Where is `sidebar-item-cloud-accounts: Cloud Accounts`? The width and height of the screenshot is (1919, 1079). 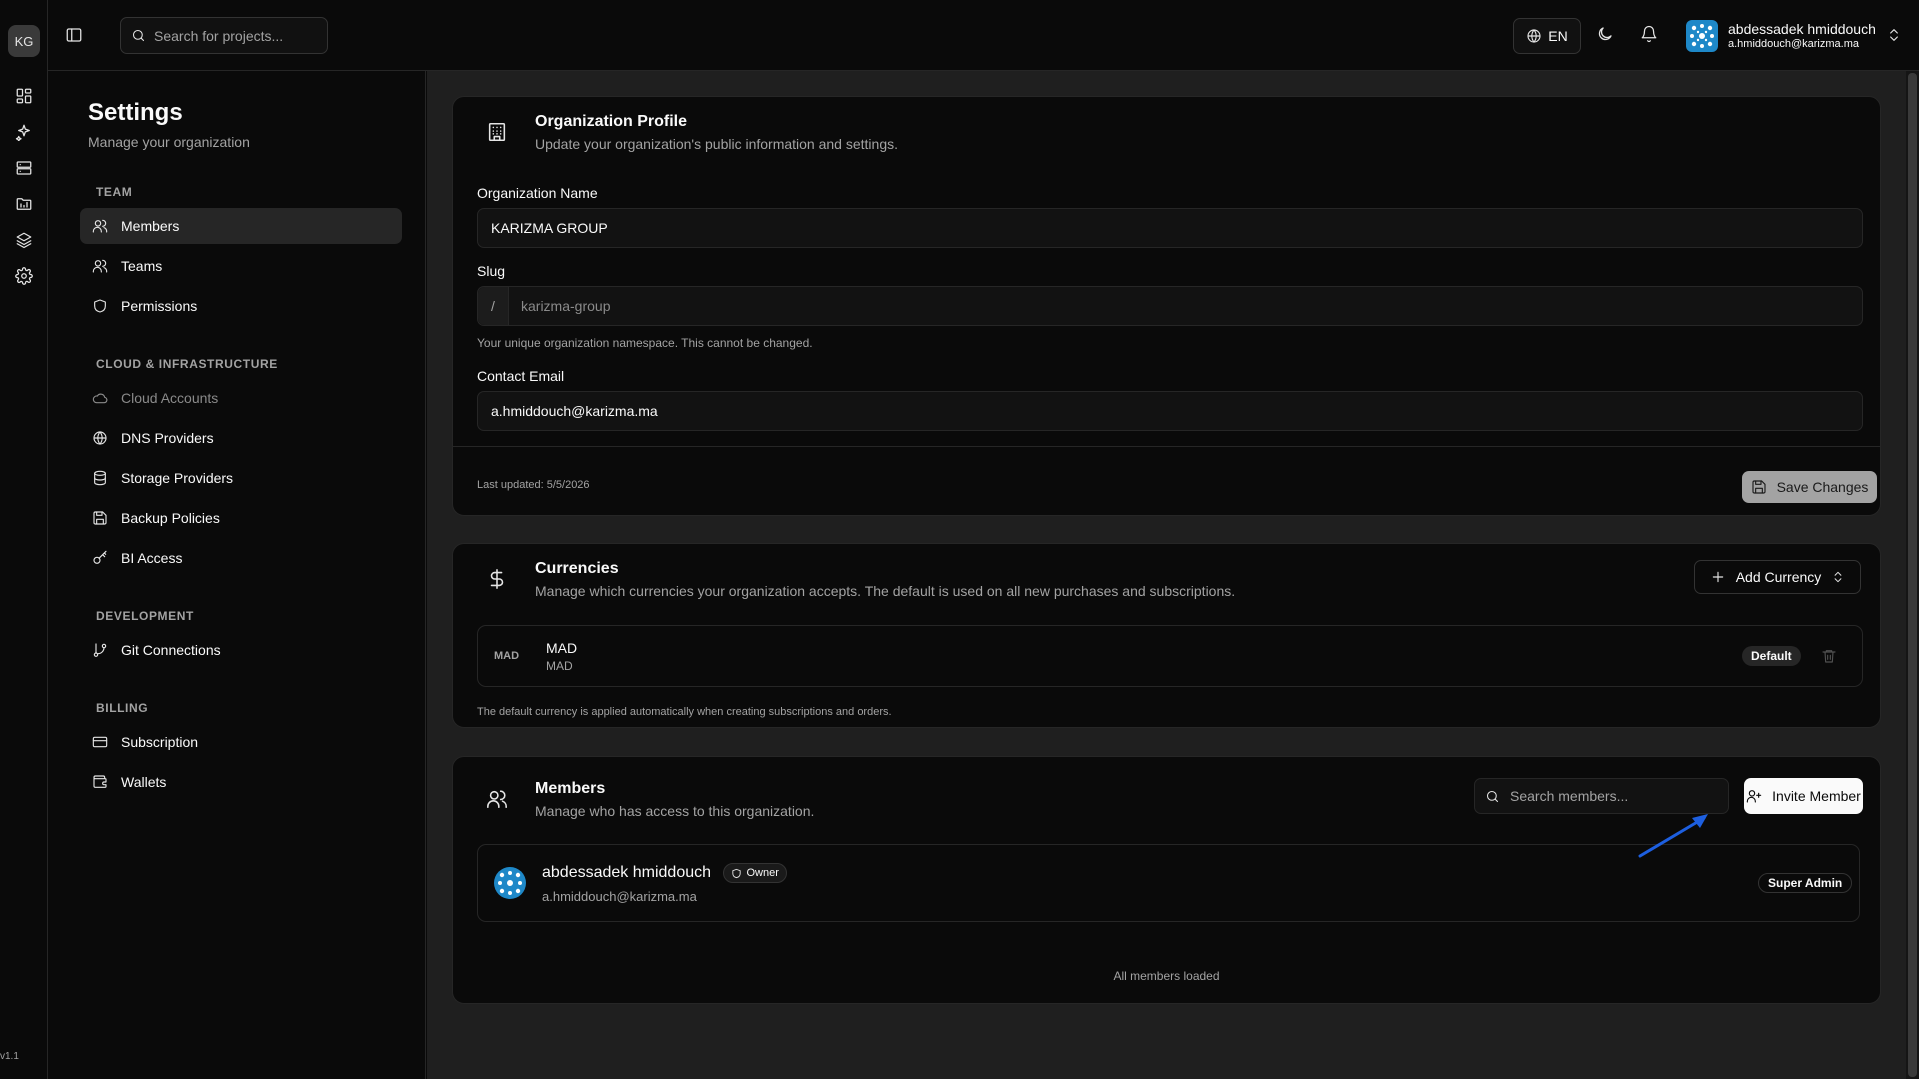 sidebar-item-cloud-accounts: Cloud Accounts is located at coordinates (241, 398).